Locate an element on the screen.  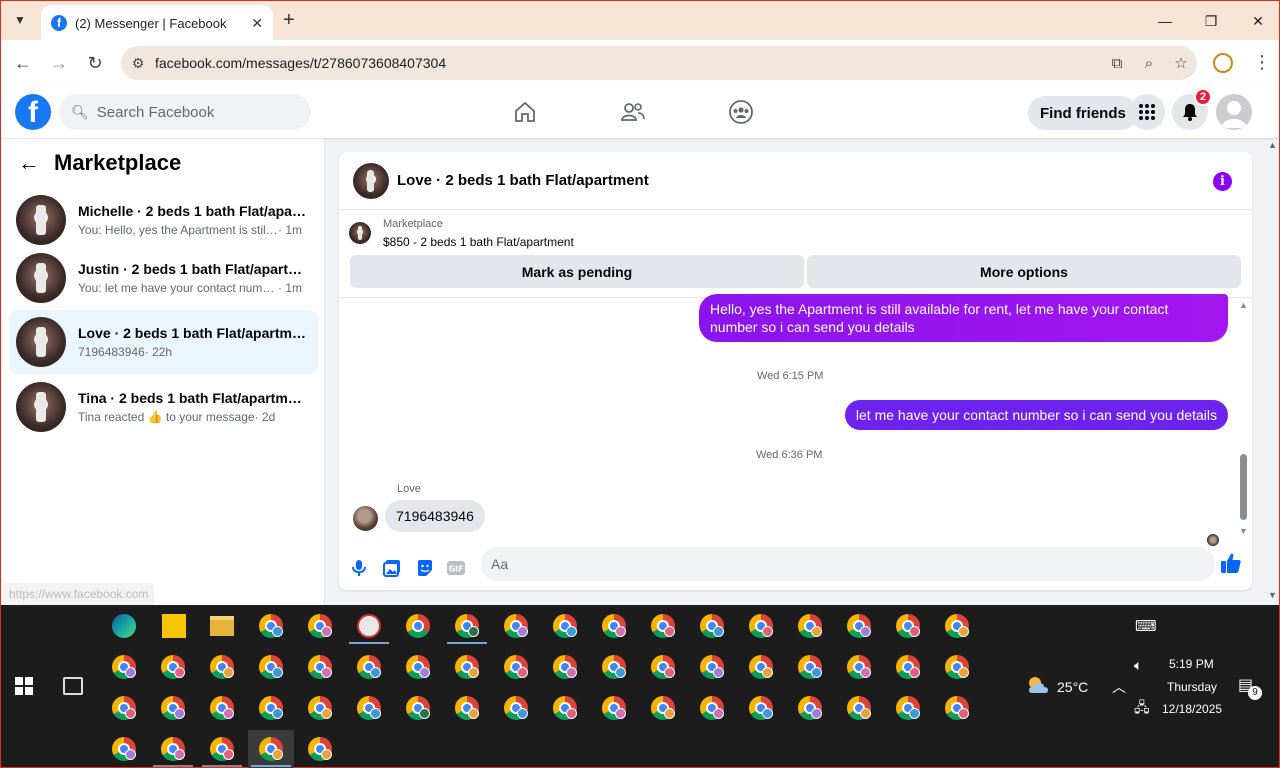
weather-icon is located at coordinates (1038, 685).